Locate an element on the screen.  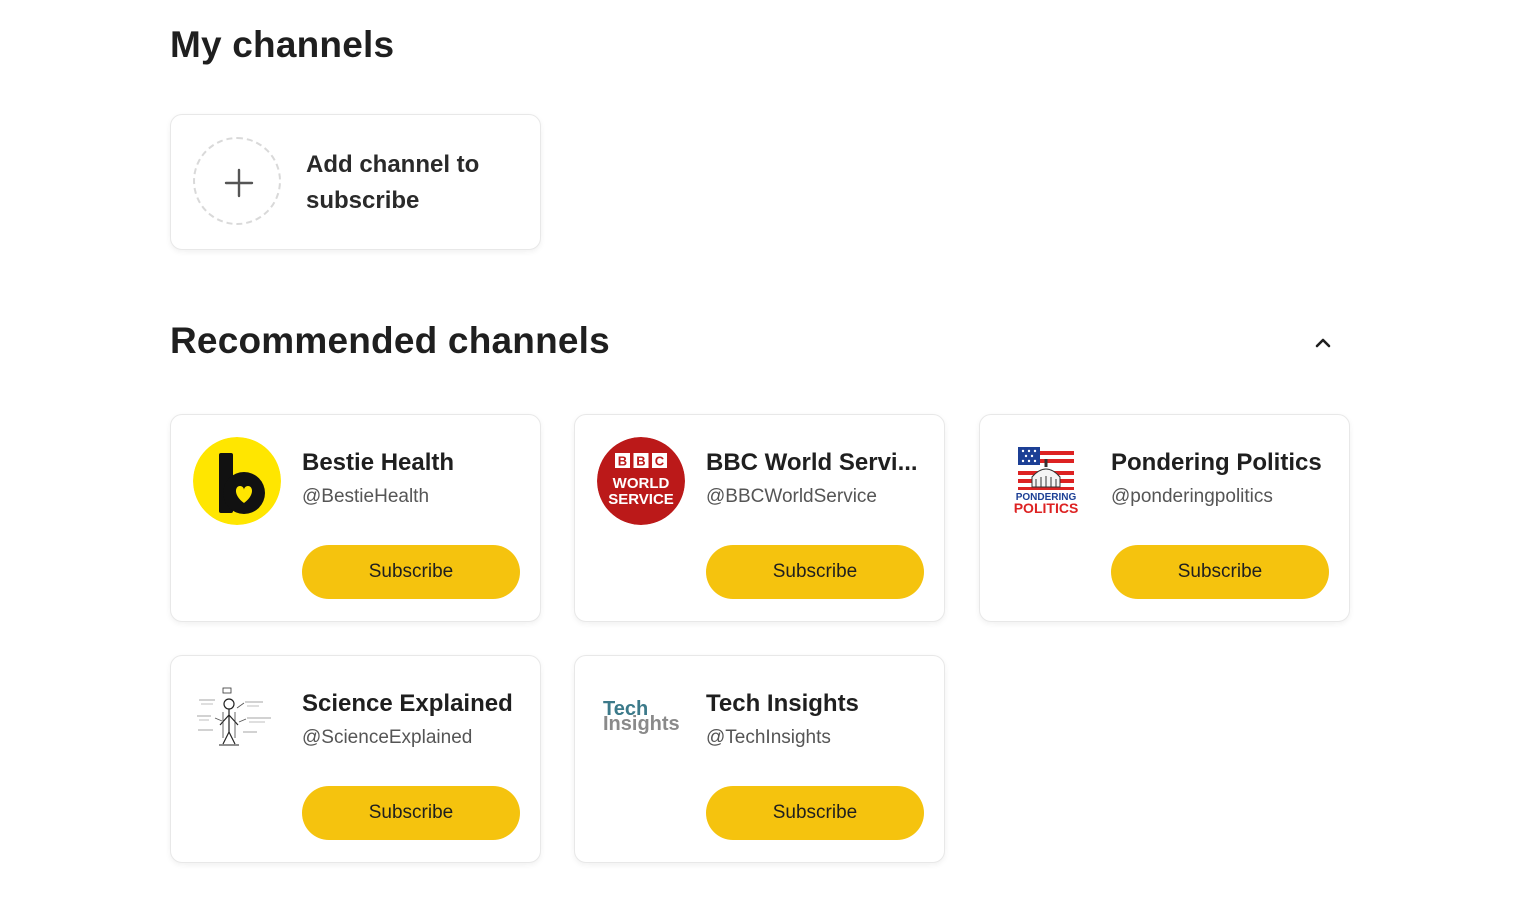
plus-icon is located at coordinates (239, 183).